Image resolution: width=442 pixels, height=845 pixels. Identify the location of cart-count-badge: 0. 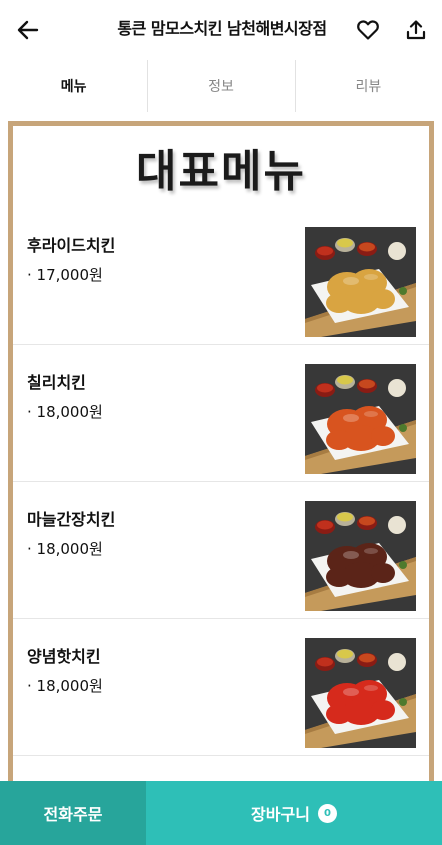
(327, 813).